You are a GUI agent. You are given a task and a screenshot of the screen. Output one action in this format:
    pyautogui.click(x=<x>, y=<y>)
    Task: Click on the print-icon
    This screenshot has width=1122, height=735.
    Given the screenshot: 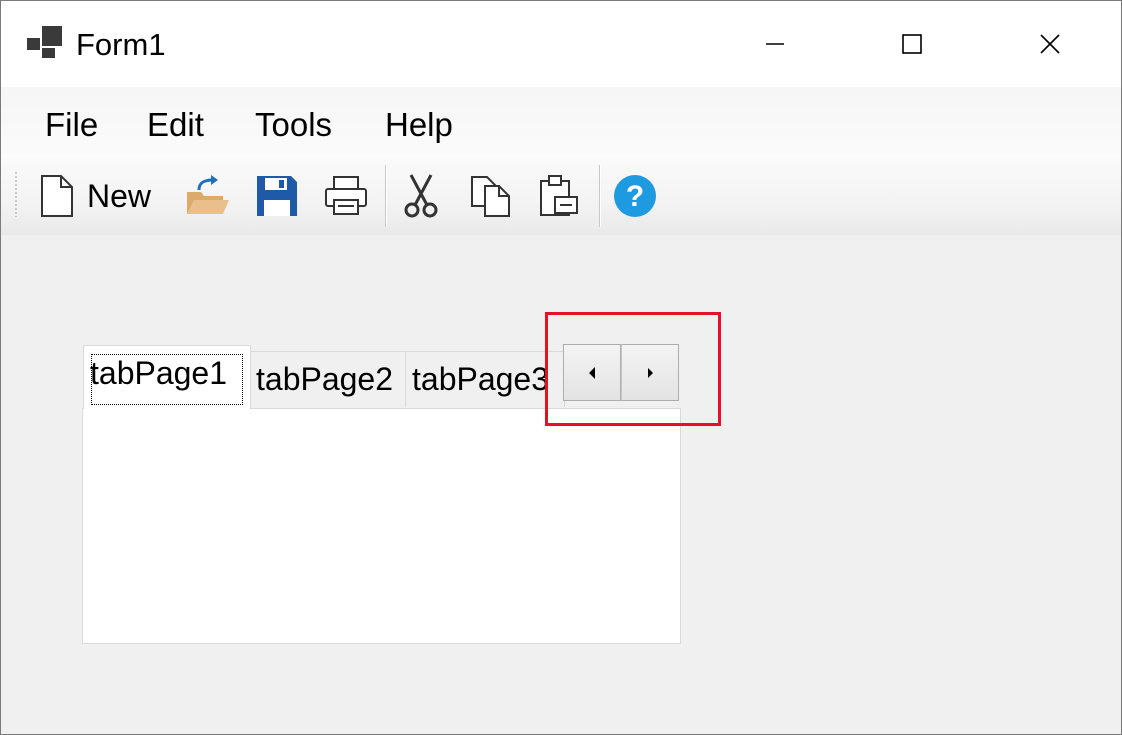 What is the action you would take?
    pyautogui.click(x=346, y=195)
    